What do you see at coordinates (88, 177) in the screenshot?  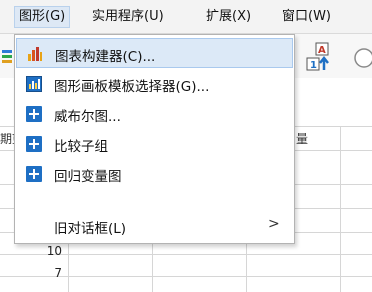 I see `menu-item-label: 回归变量图` at bounding box center [88, 177].